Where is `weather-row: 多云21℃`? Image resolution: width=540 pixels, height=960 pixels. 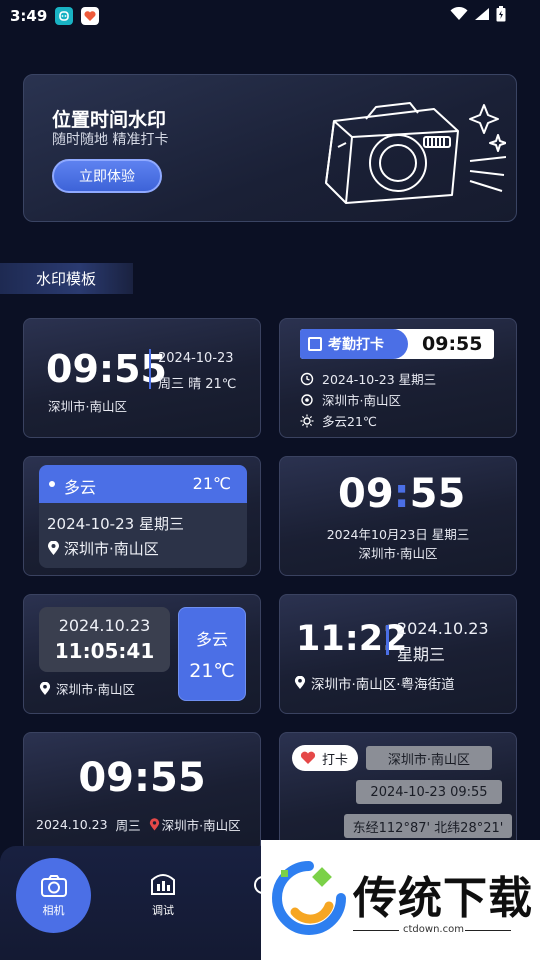 weather-row: 多云21℃ is located at coordinates (338, 420).